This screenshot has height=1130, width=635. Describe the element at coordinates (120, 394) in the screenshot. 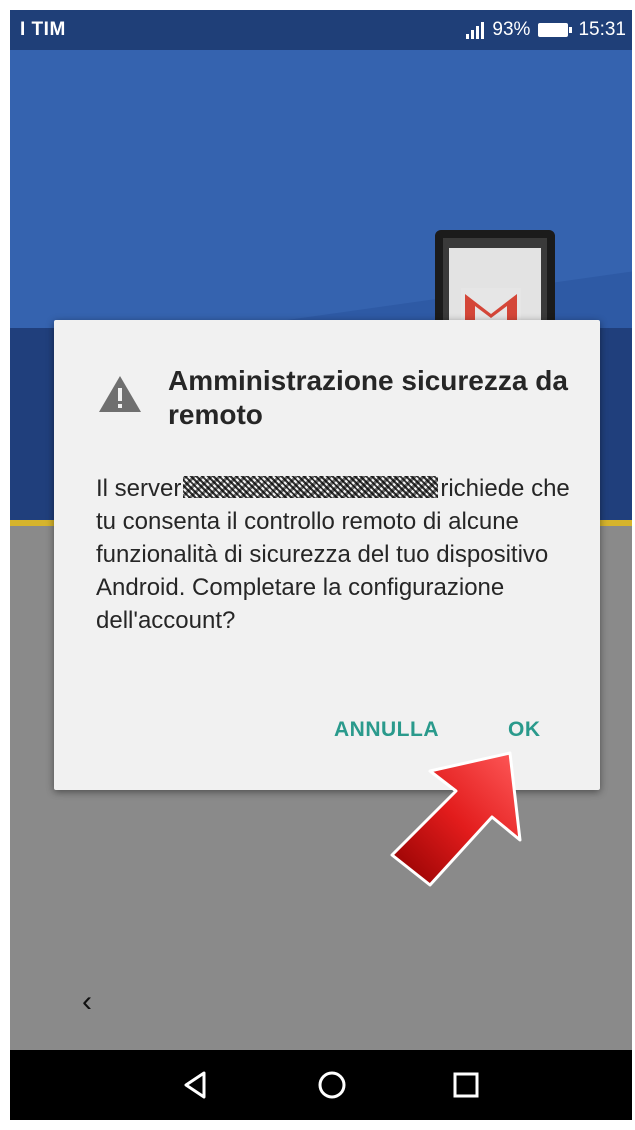

I see `warning-icon` at that location.